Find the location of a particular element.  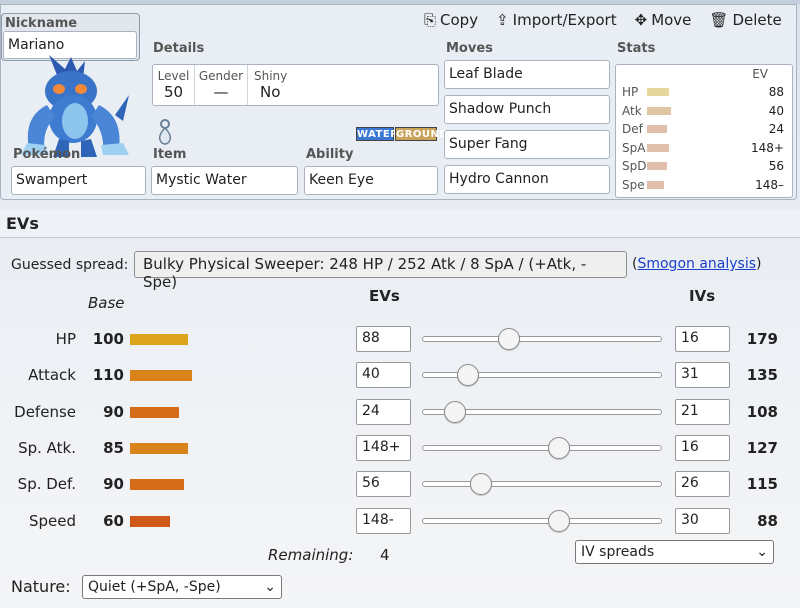

level-value: 50 is located at coordinates (173, 92).